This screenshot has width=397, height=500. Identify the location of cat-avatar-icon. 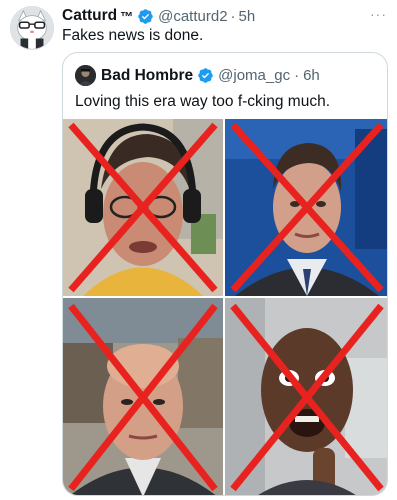
(32, 28).